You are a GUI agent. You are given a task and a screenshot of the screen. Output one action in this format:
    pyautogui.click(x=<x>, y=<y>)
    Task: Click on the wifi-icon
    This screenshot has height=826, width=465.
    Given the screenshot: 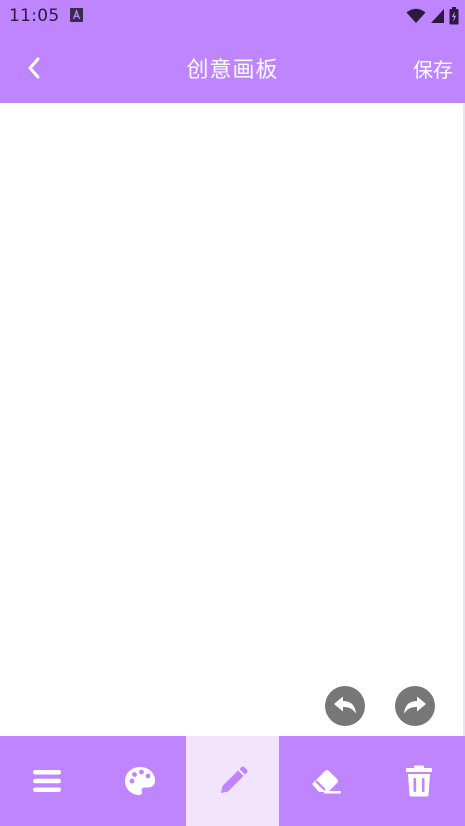 What is the action you would take?
    pyautogui.click(x=416, y=15)
    